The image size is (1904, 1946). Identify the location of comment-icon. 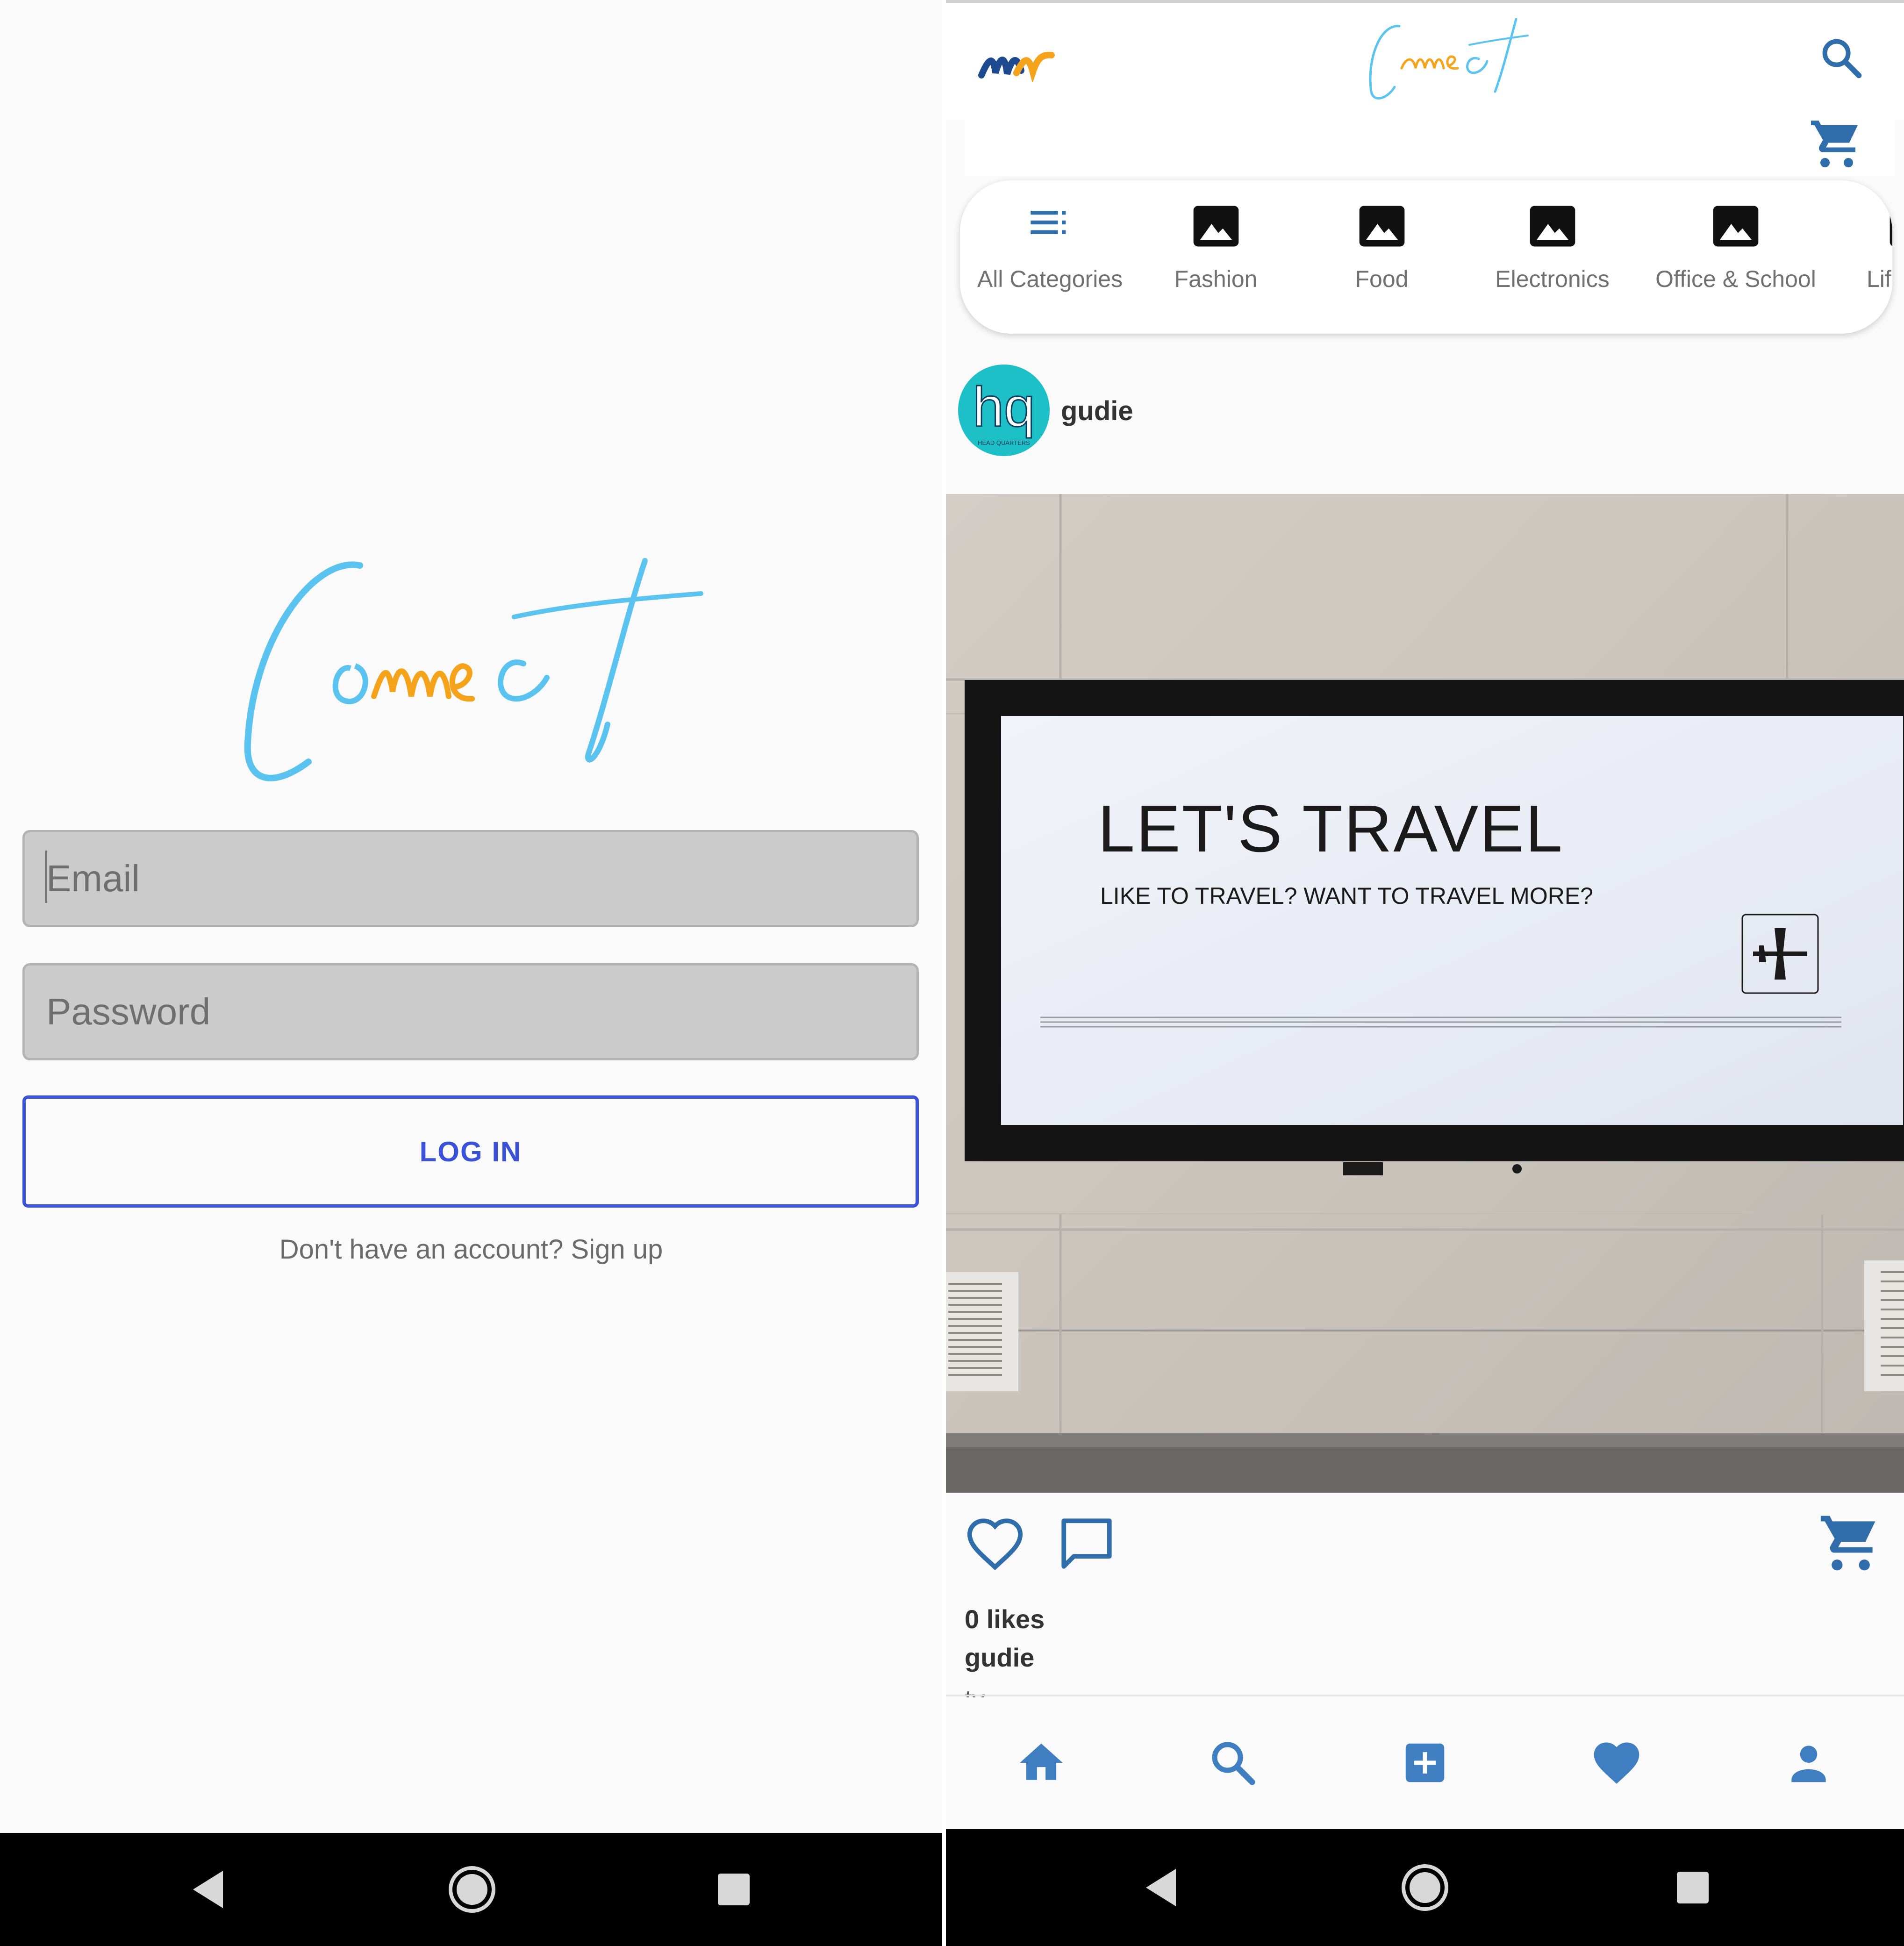
(1086, 1544).